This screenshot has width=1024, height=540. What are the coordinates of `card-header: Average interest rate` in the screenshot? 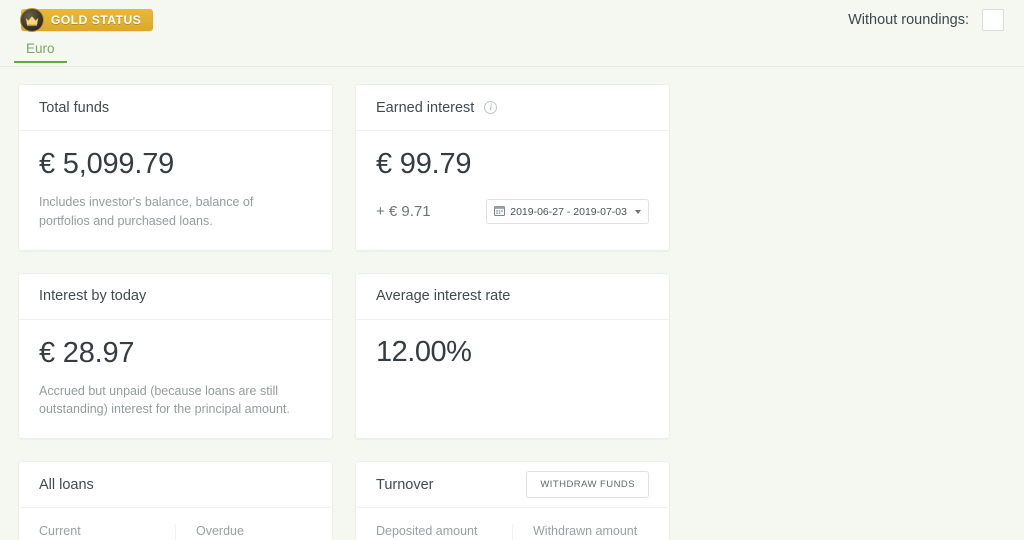 It's located at (512, 297).